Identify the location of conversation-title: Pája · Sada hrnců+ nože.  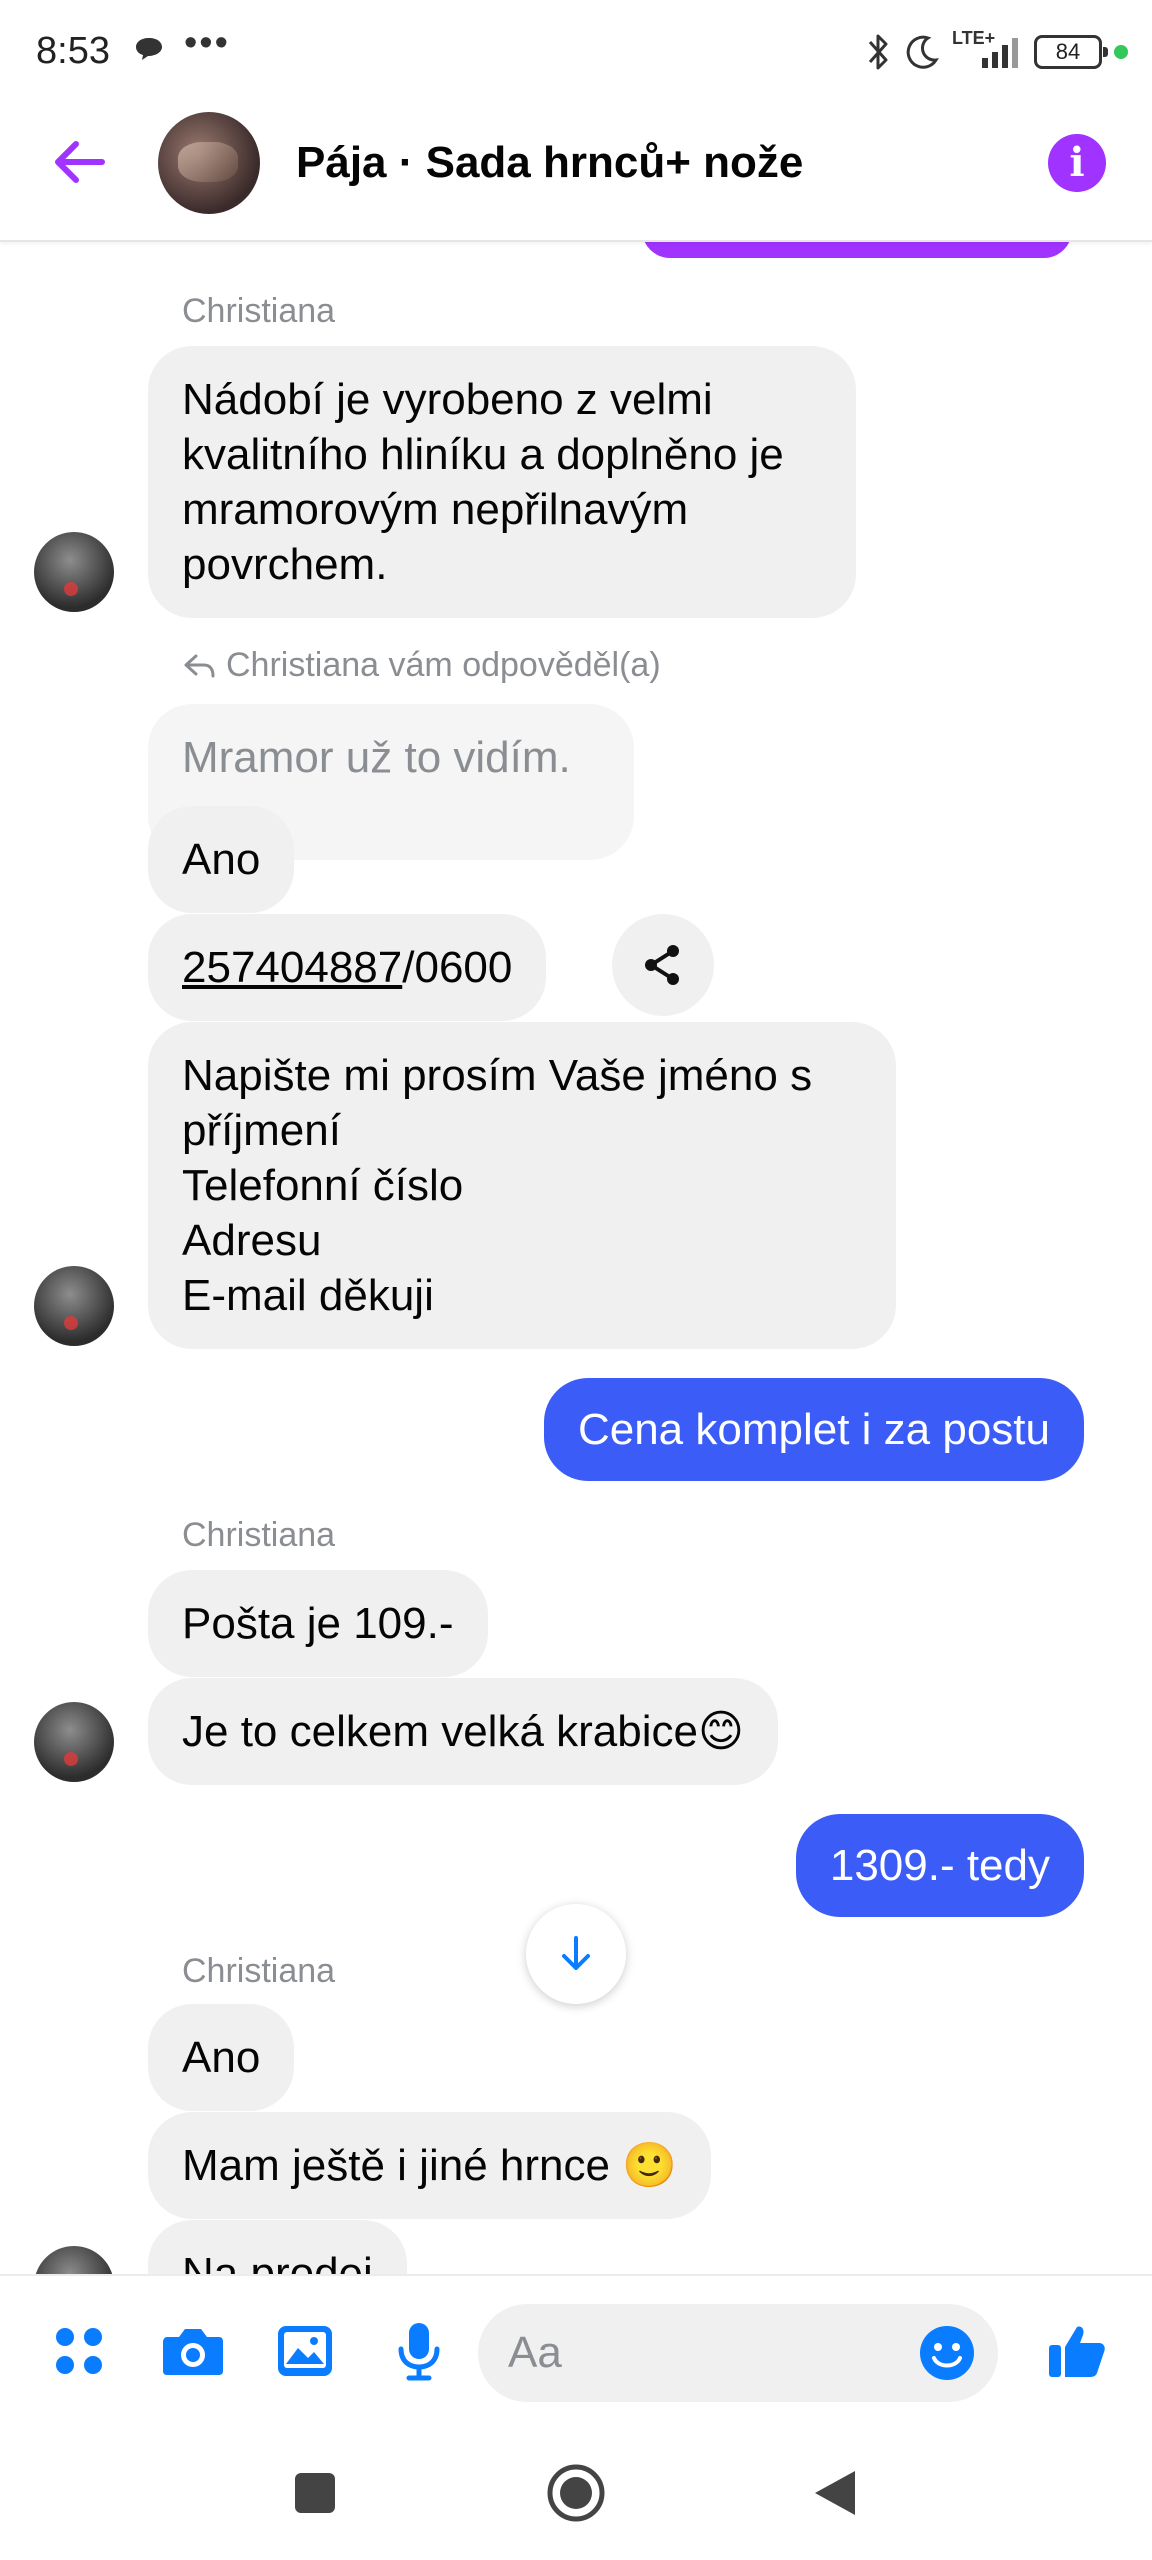
(549, 163).